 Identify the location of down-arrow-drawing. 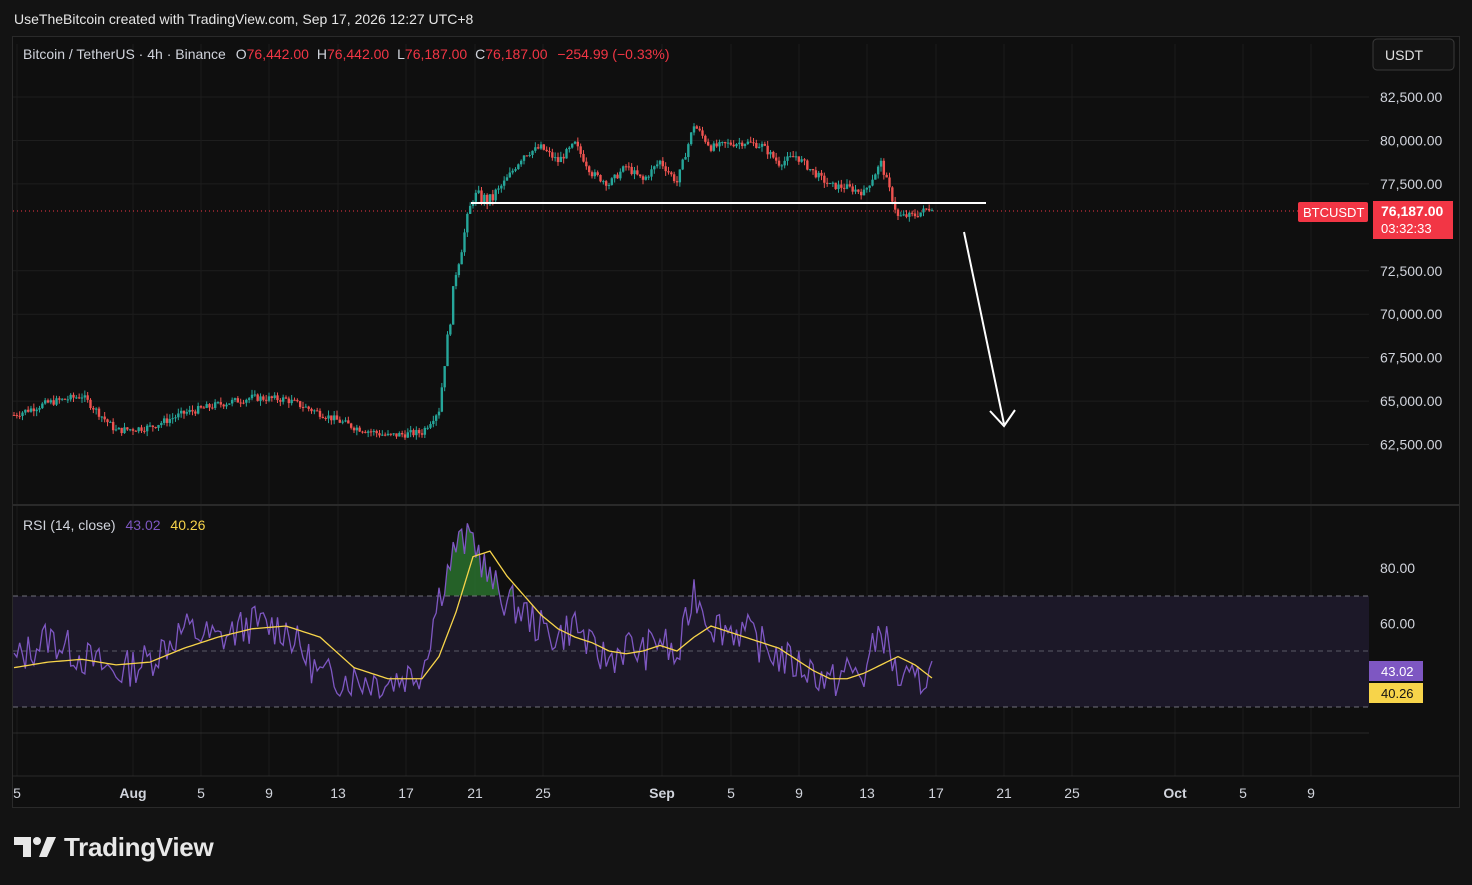
(989, 329).